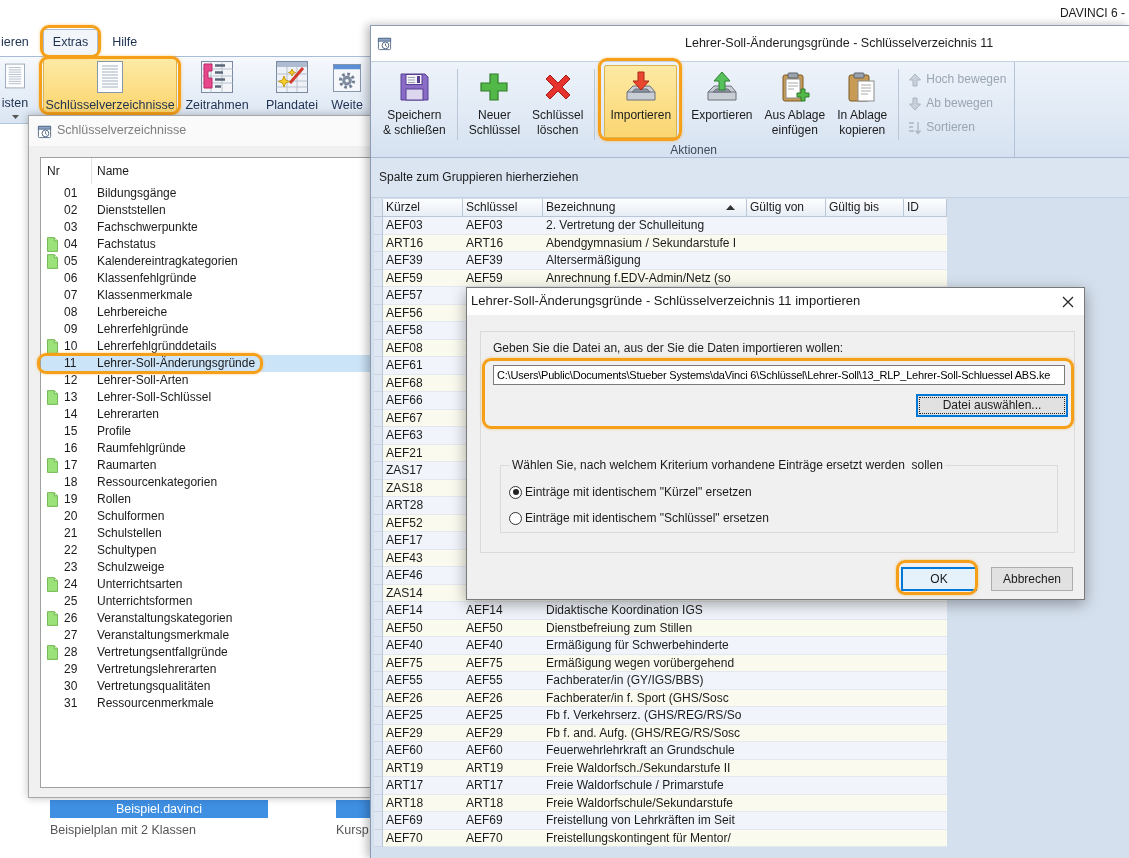 The image size is (1129, 858). I want to click on list-row: 25 Unterrichtsformen, so click(205, 601).